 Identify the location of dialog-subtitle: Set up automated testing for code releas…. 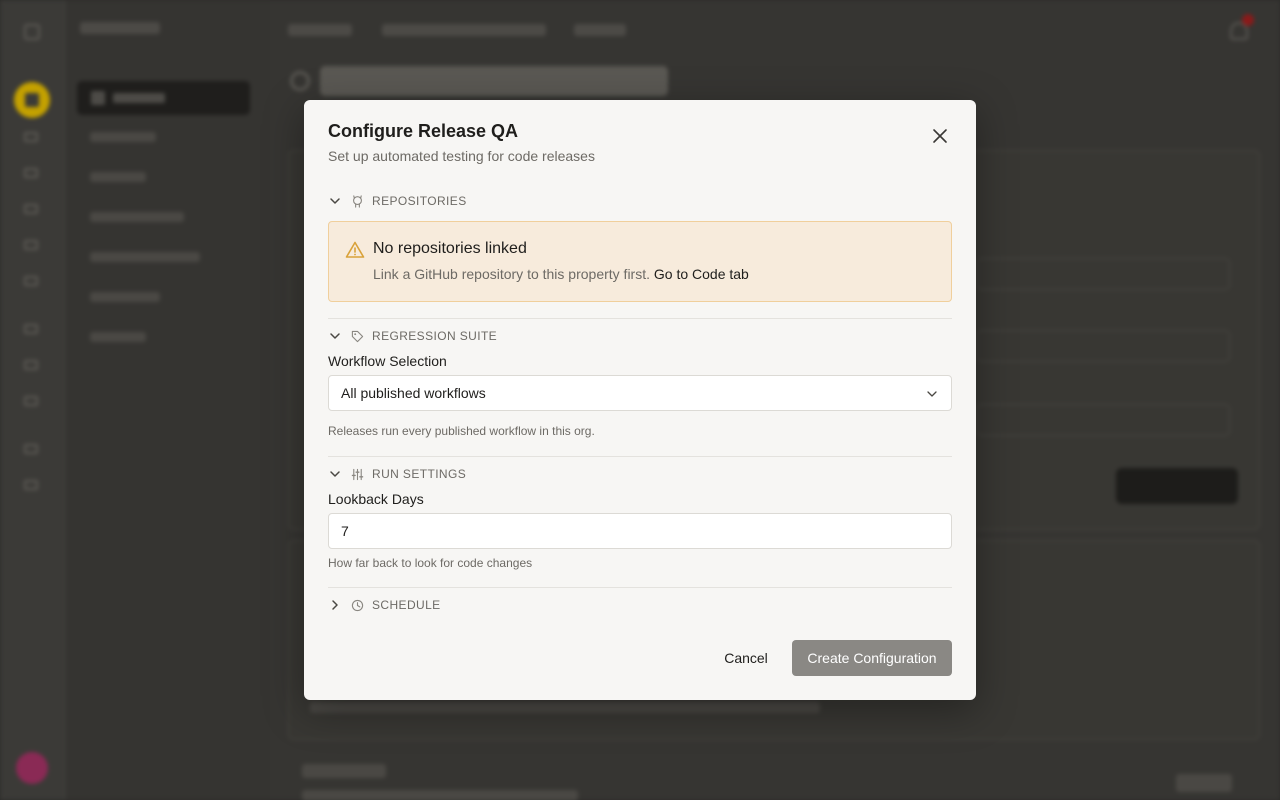
(461, 156).